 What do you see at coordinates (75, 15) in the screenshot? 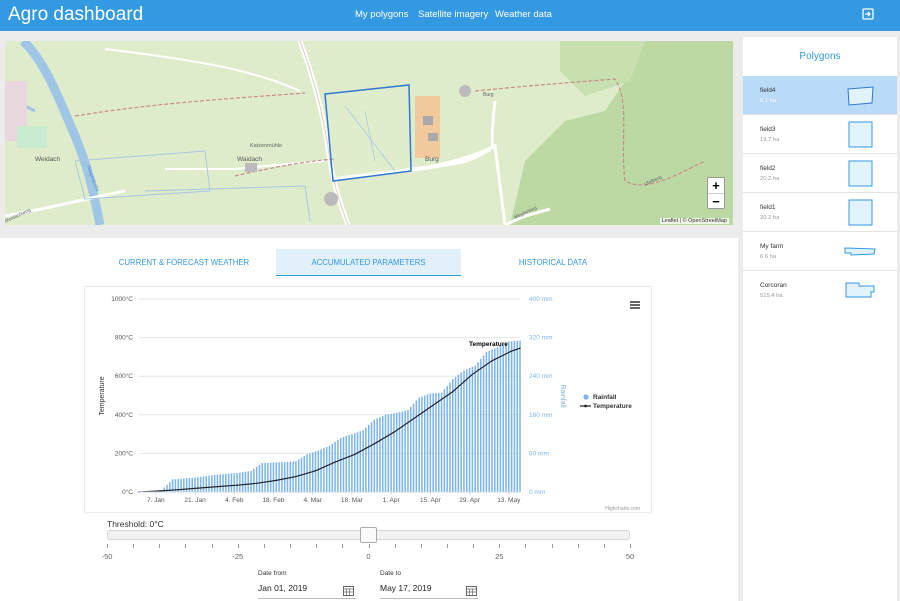
I see `app-title: Agro dashboard` at bounding box center [75, 15].